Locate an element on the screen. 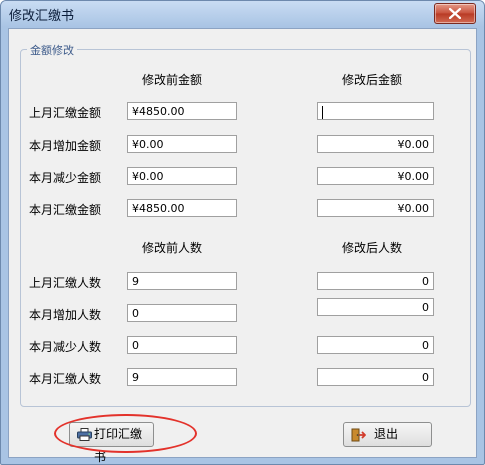 This screenshot has height=465, width=485. count-row-label: 本月汇缴人数 is located at coordinates (65, 379).